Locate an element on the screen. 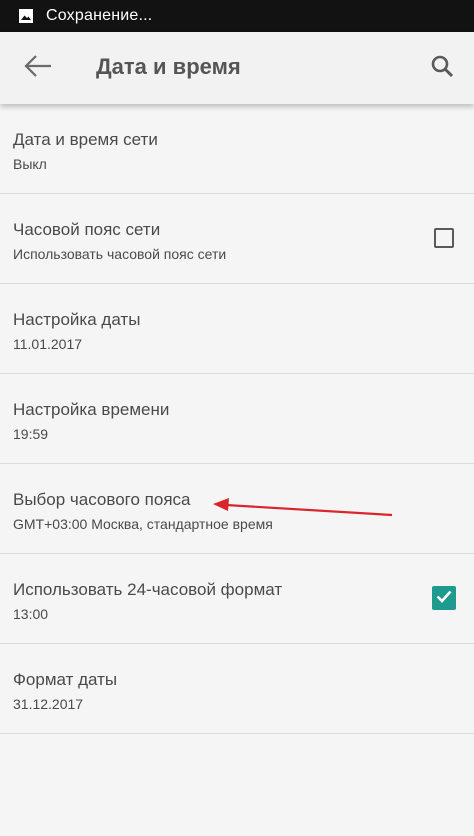 The width and height of the screenshot is (474, 836). search-icon is located at coordinates (442, 68).